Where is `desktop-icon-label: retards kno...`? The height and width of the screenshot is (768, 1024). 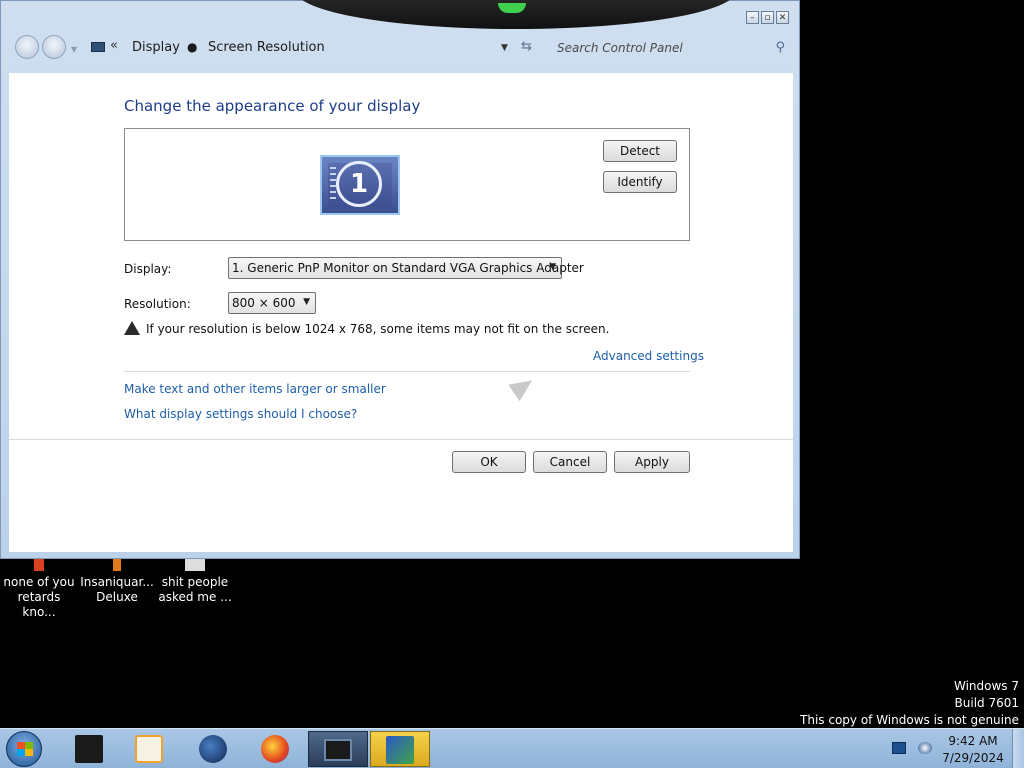
desktop-icon-label: retards kno... is located at coordinates (39, 604).